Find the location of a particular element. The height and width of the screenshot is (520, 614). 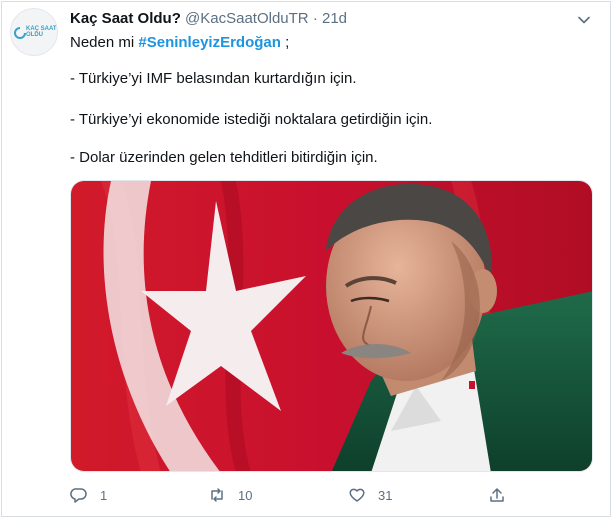

tweet-intro: Neden mi #SeninleyizErdoğan ; is located at coordinates (179, 42).